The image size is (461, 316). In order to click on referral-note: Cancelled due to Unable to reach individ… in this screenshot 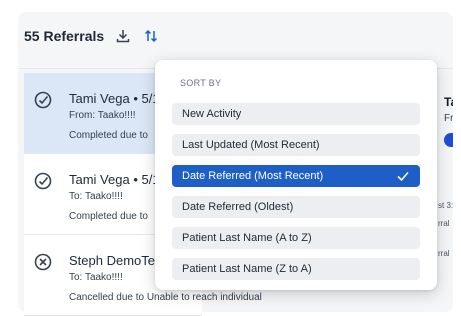, I will do `click(165, 297)`.